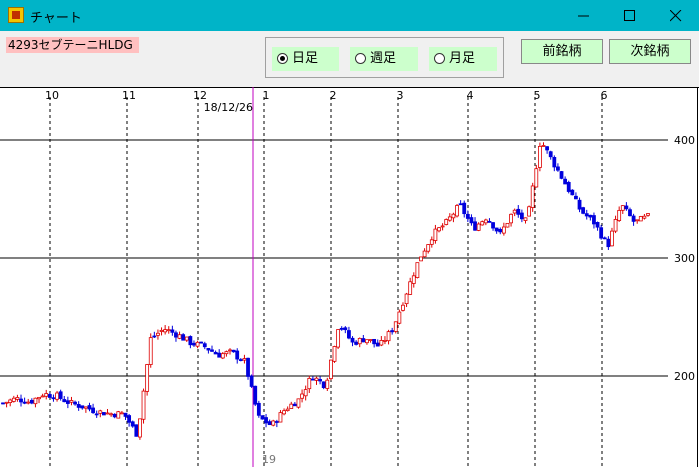 The image size is (699, 467). What do you see at coordinates (349, 15) in the screenshot?
I see `title-bar: チャート` at bounding box center [349, 15].